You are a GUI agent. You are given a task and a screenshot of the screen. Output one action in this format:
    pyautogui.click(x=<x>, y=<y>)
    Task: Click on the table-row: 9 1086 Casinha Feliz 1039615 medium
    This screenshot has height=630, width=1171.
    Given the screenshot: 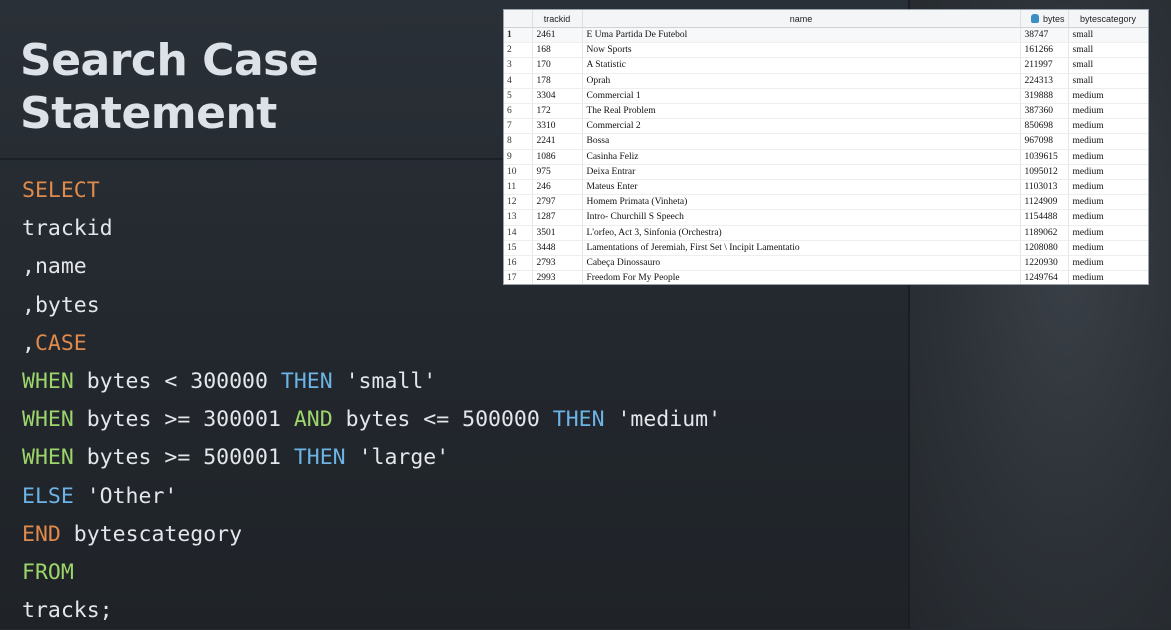 What is the action you would take?
    pyautogui.click(x=826, y=157)
    